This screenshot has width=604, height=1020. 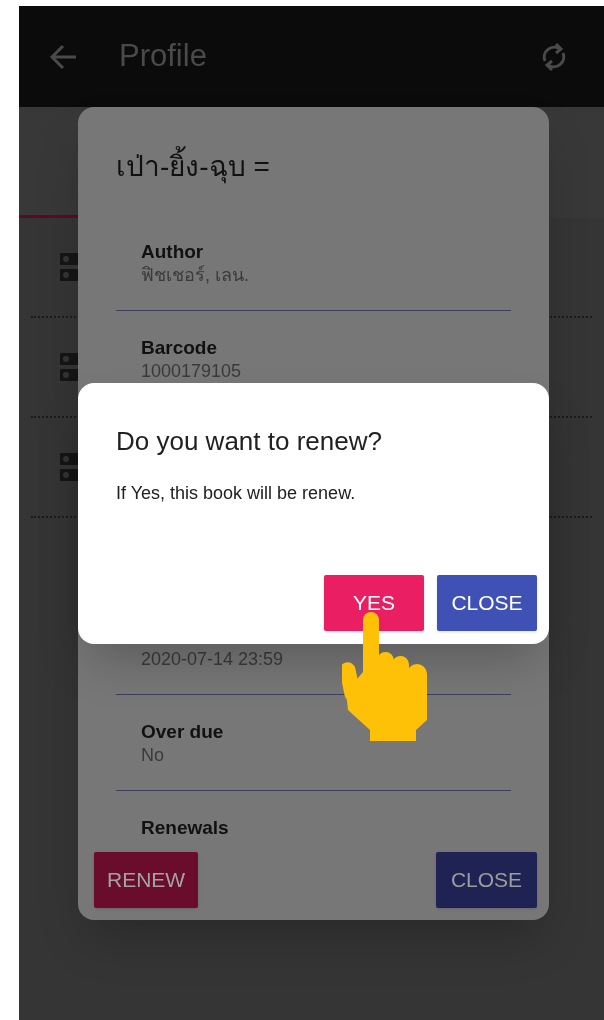 I want to click on dialog-title: เป่า-ยิ้ง-ฉุบ =, so click(x=193, y=165).